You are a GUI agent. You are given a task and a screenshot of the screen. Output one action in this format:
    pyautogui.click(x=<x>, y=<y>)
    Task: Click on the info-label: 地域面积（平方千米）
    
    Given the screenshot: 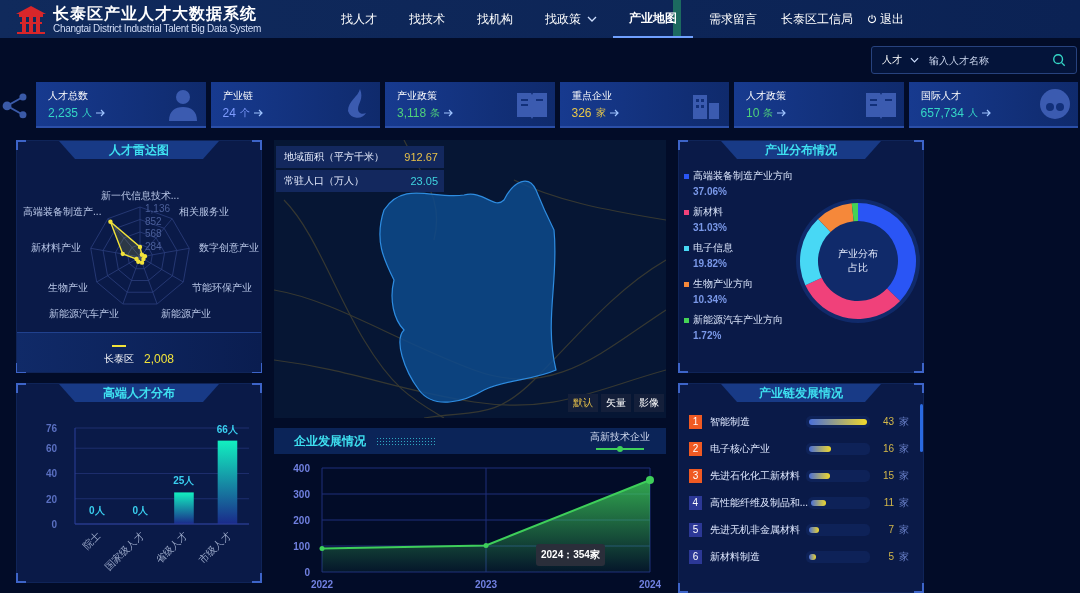 What is the action you would take?
    pyautogui.click(x=334, y=157)
    